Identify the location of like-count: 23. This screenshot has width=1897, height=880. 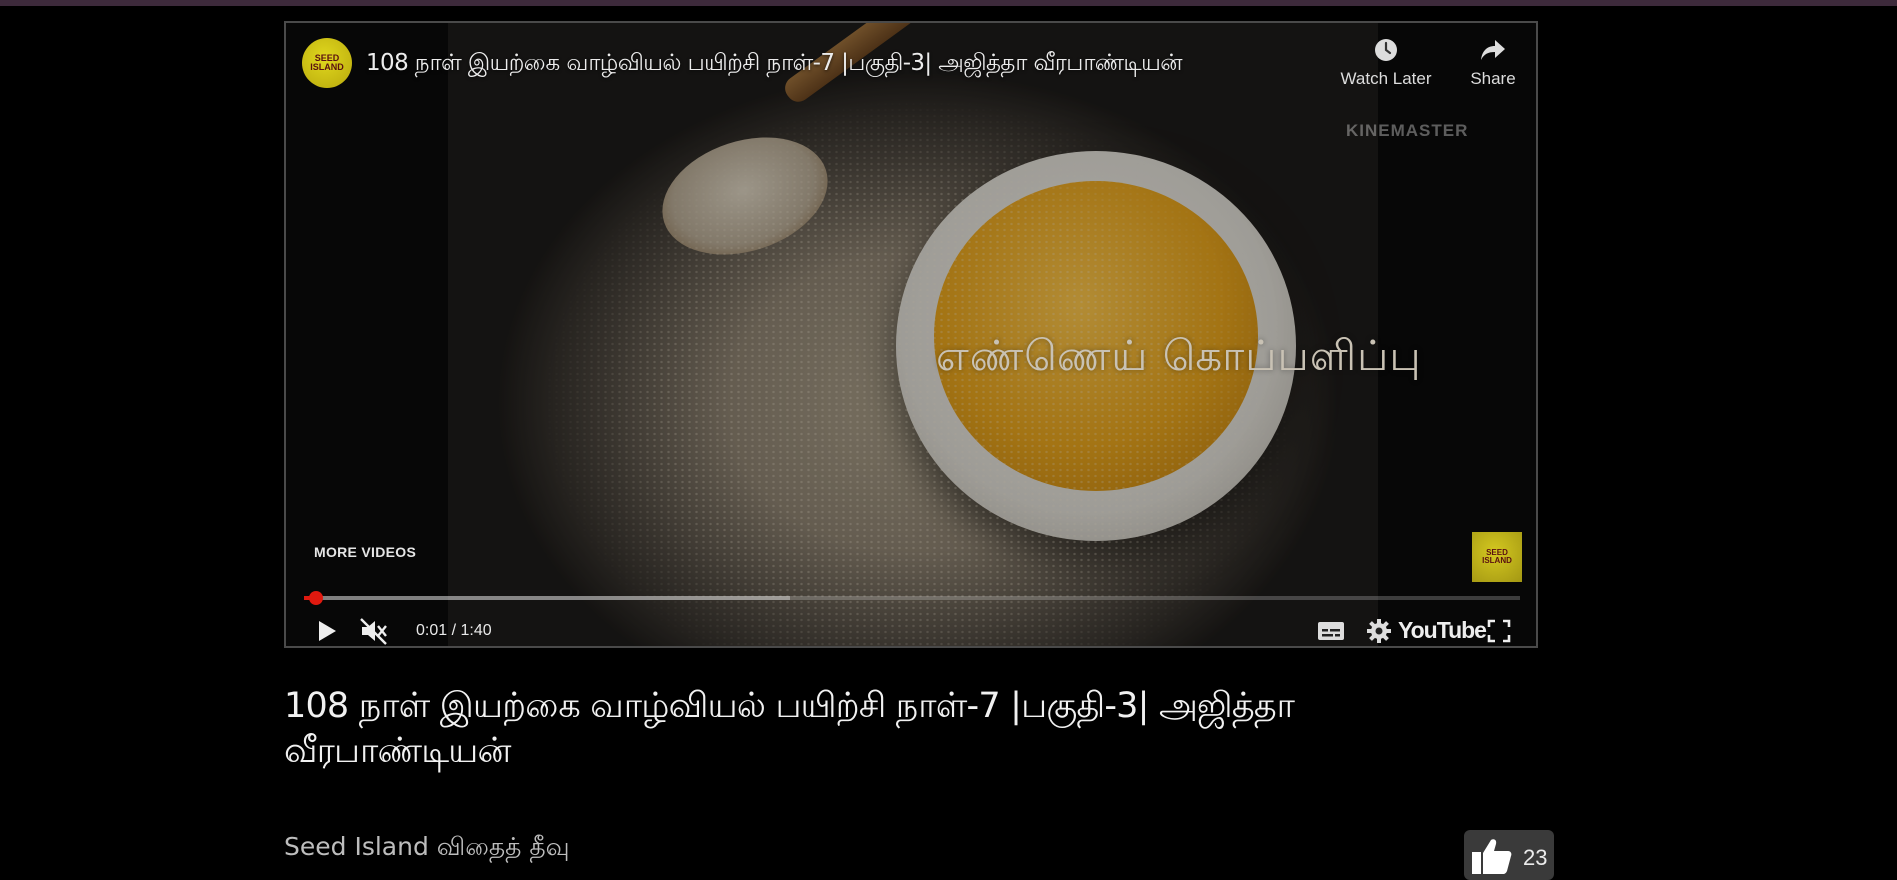
(1535, 857).